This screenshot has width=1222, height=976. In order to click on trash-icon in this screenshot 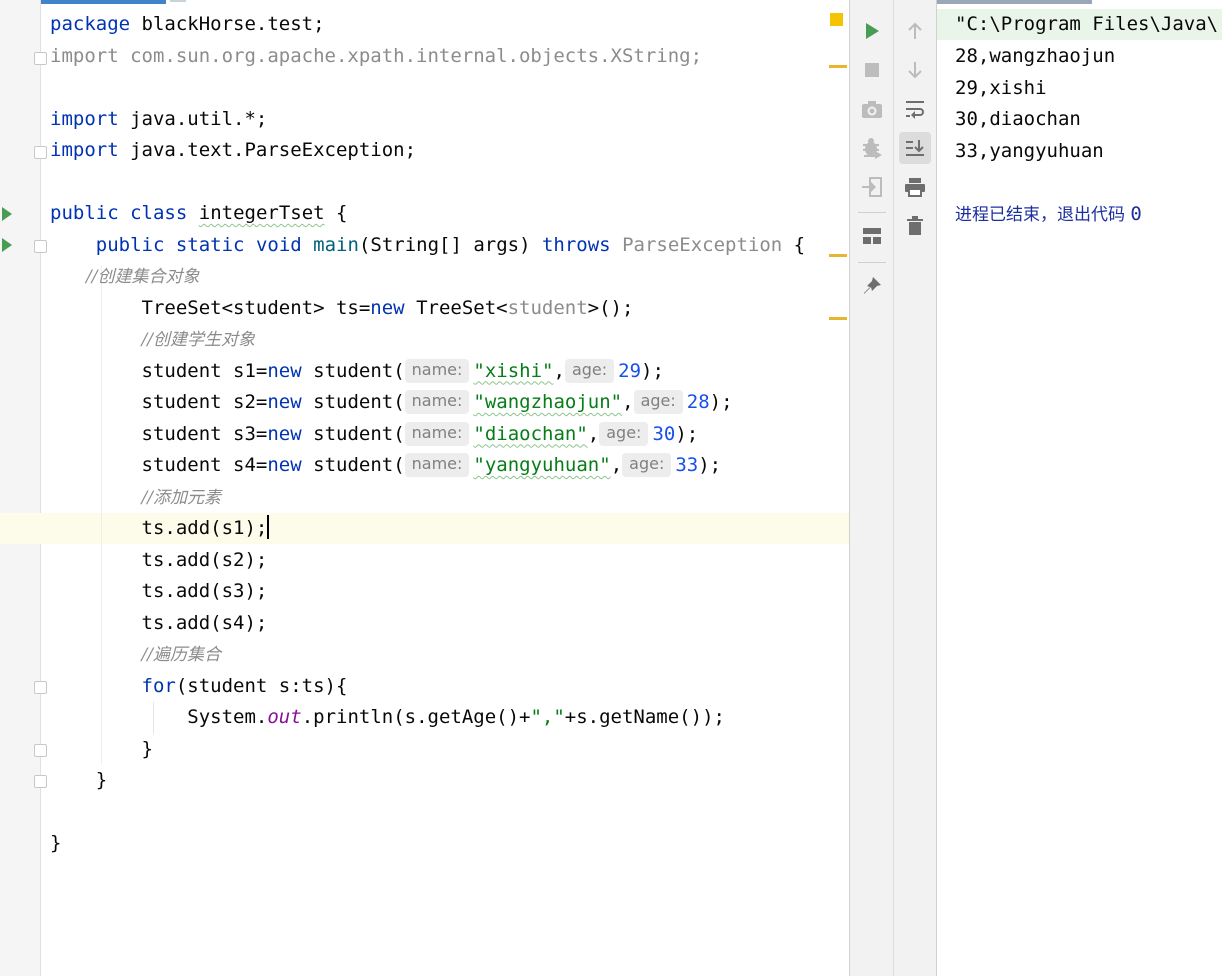, I will do `click(915, 226)`.